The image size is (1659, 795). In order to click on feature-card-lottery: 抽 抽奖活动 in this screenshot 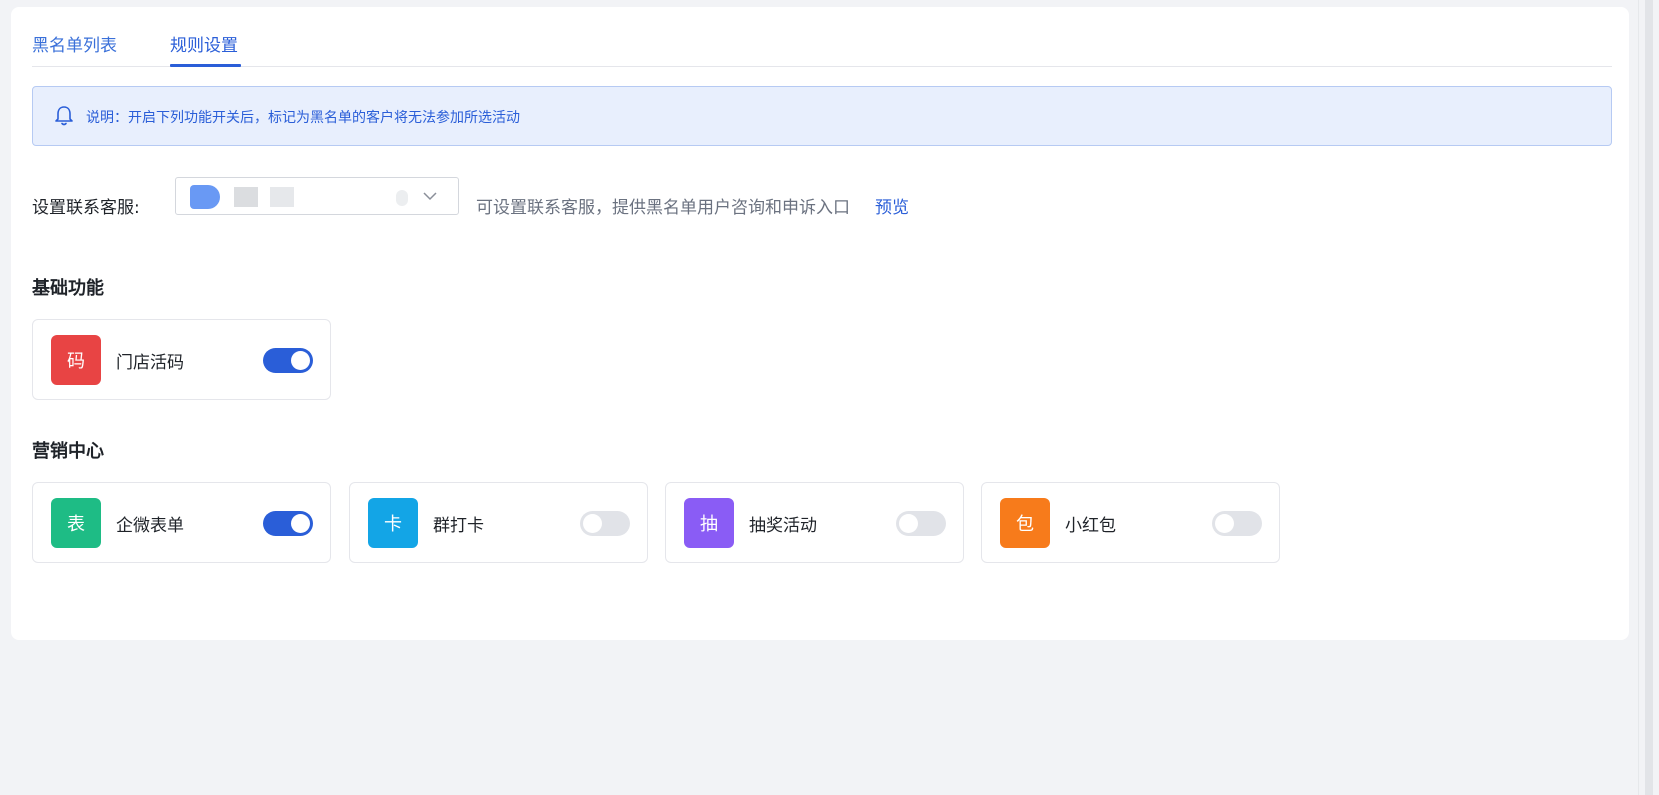, I will do `click(814, 522)`.